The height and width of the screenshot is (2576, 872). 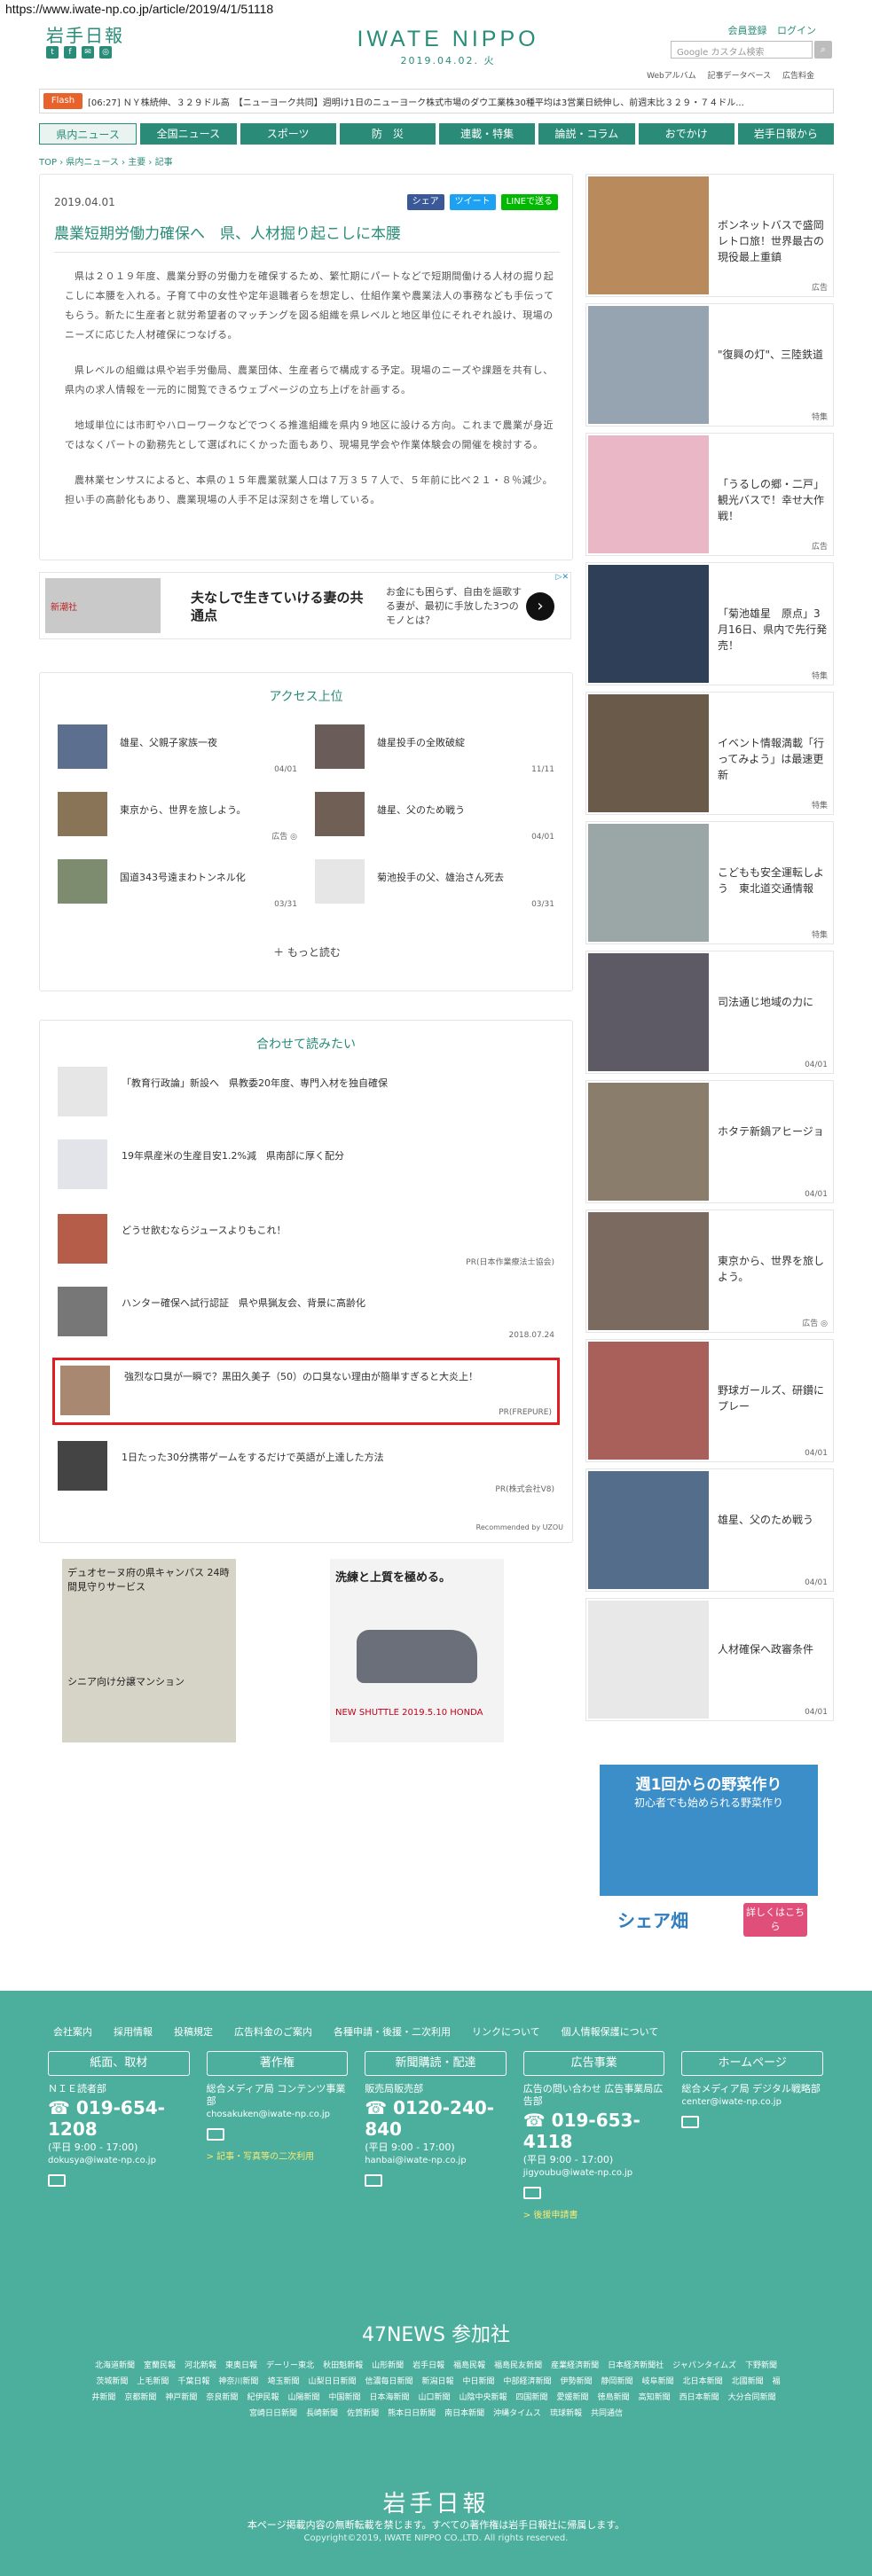 I want to click on member-paper-link: 山陰中央新報, so click(x=483, y=2397).